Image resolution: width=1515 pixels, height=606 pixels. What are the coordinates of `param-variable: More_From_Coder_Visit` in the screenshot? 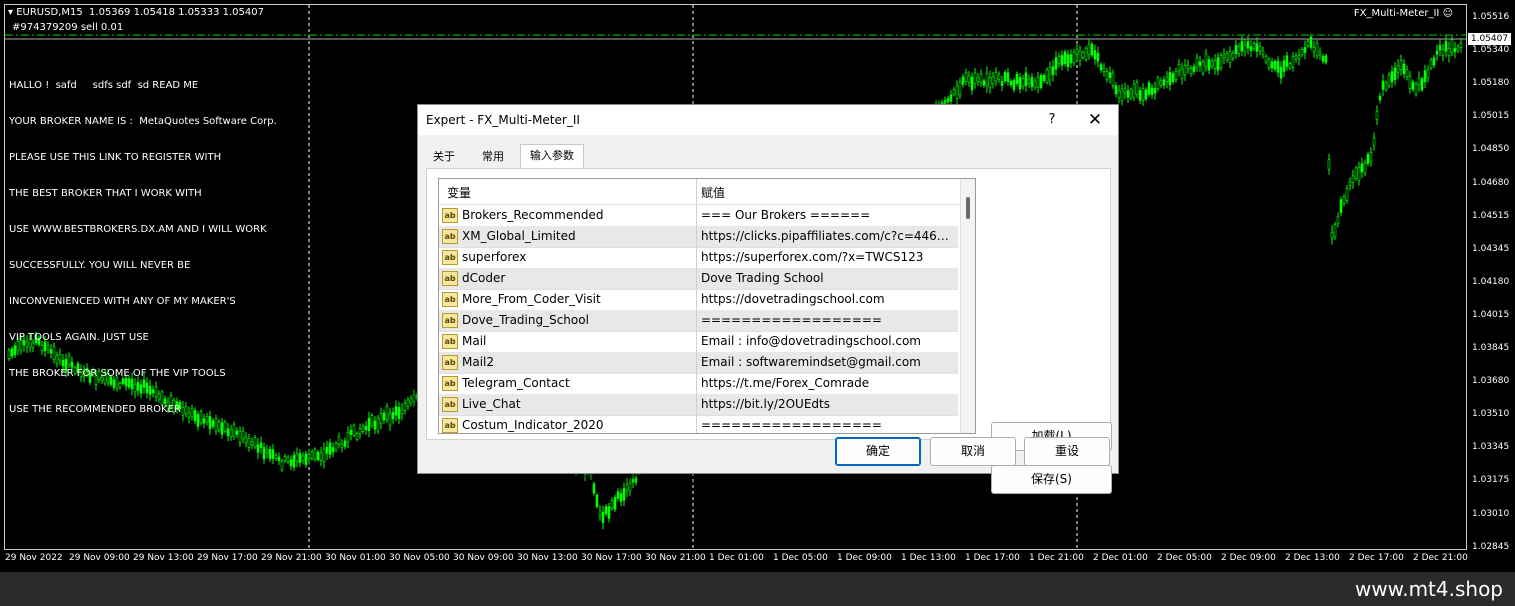 It's located at (531, 299).